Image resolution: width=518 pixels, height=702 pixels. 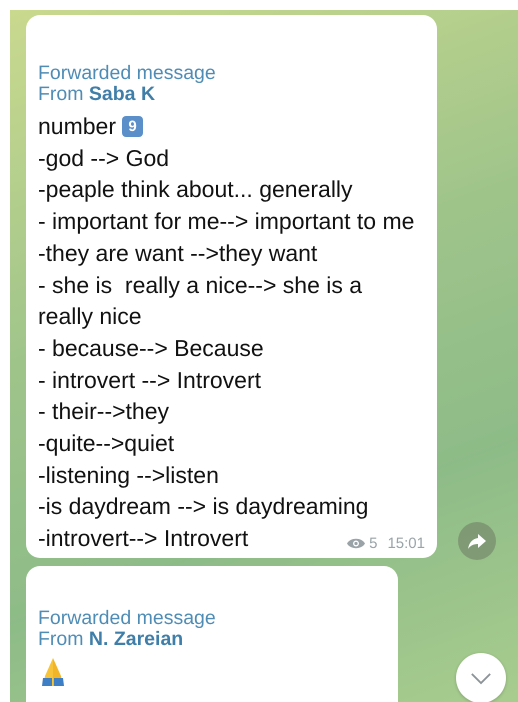 What do you see at coordinates (104, 158) in the screenshot?
I see `message-text: -god --> God` at bounding box center [104, 158].